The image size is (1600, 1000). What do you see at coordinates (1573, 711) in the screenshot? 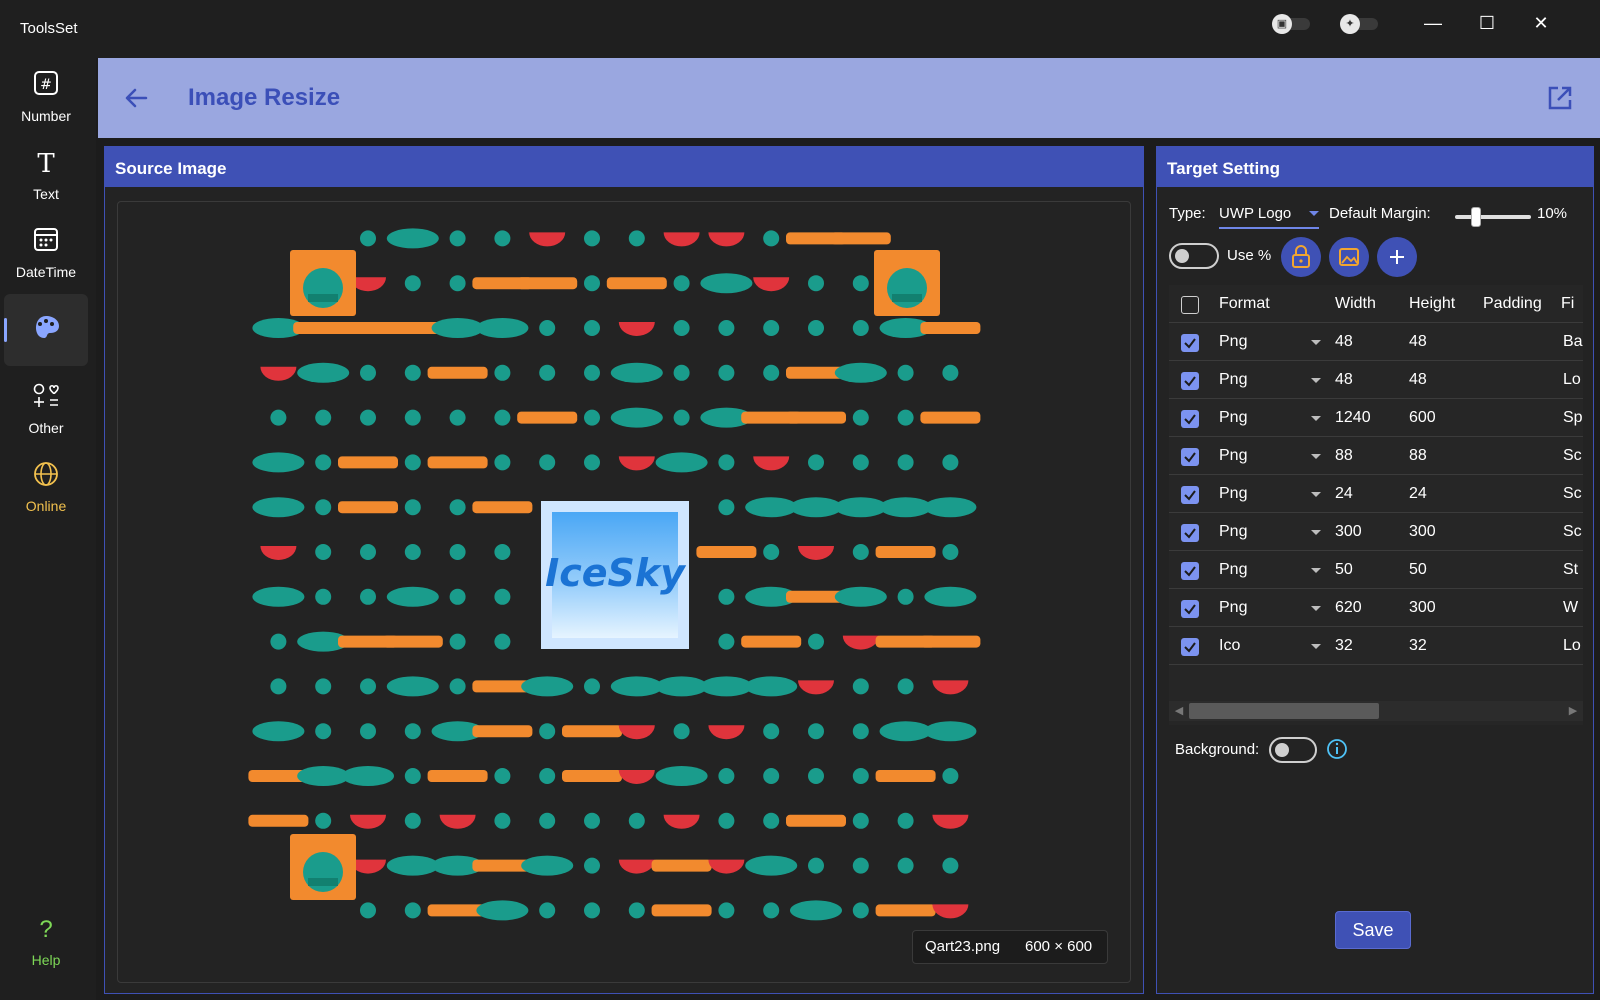
I see `scroll-right-icon: ▶` at bounding box center [1573, 711].